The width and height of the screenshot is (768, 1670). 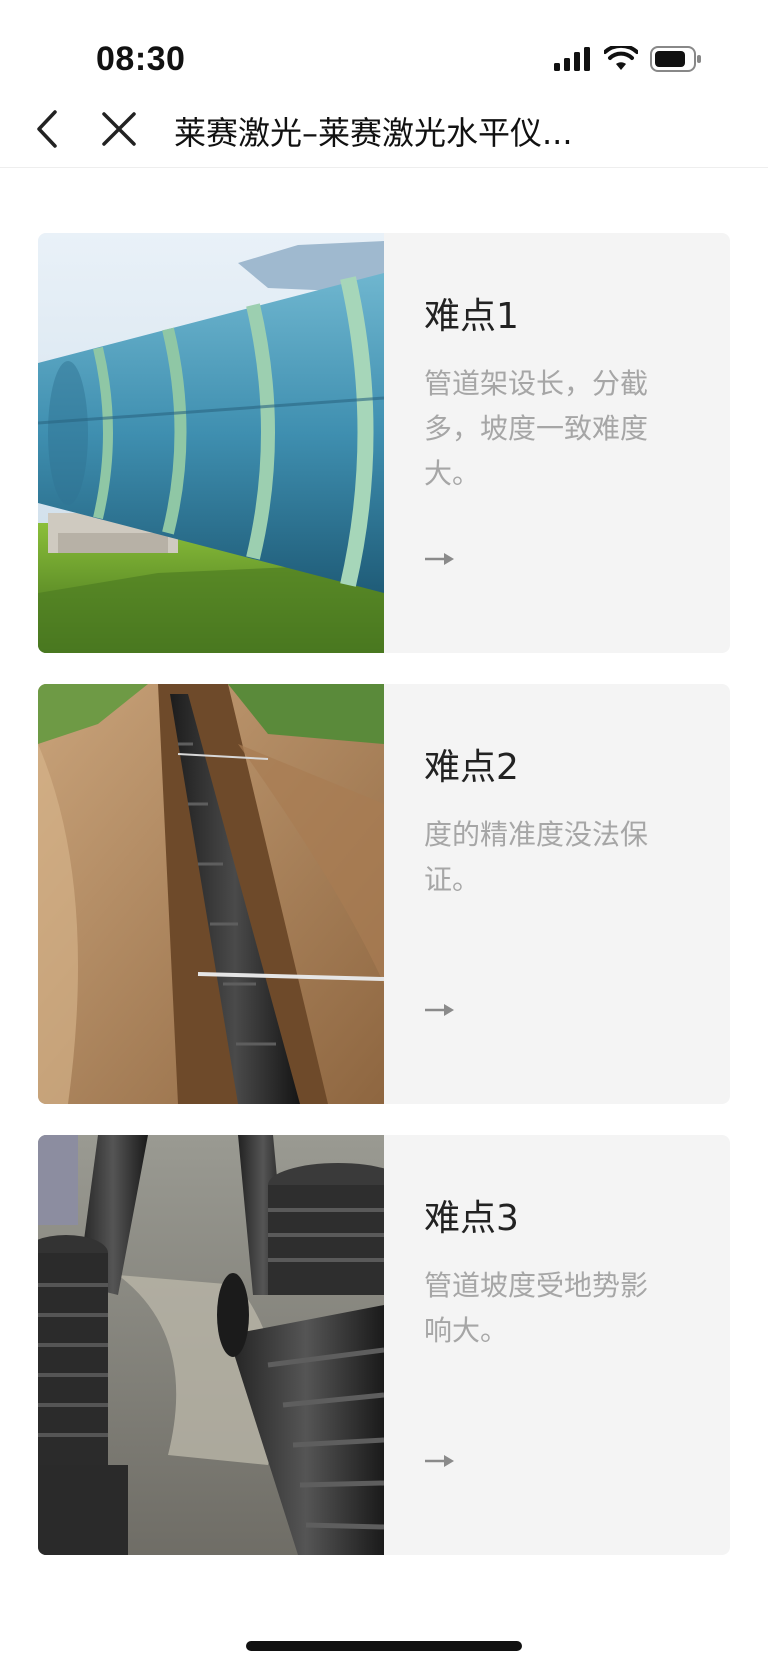 I want to click on card-content: 难点1 管道架设长，分截多，坡度一致难度大。, so click(x=557, y=443).